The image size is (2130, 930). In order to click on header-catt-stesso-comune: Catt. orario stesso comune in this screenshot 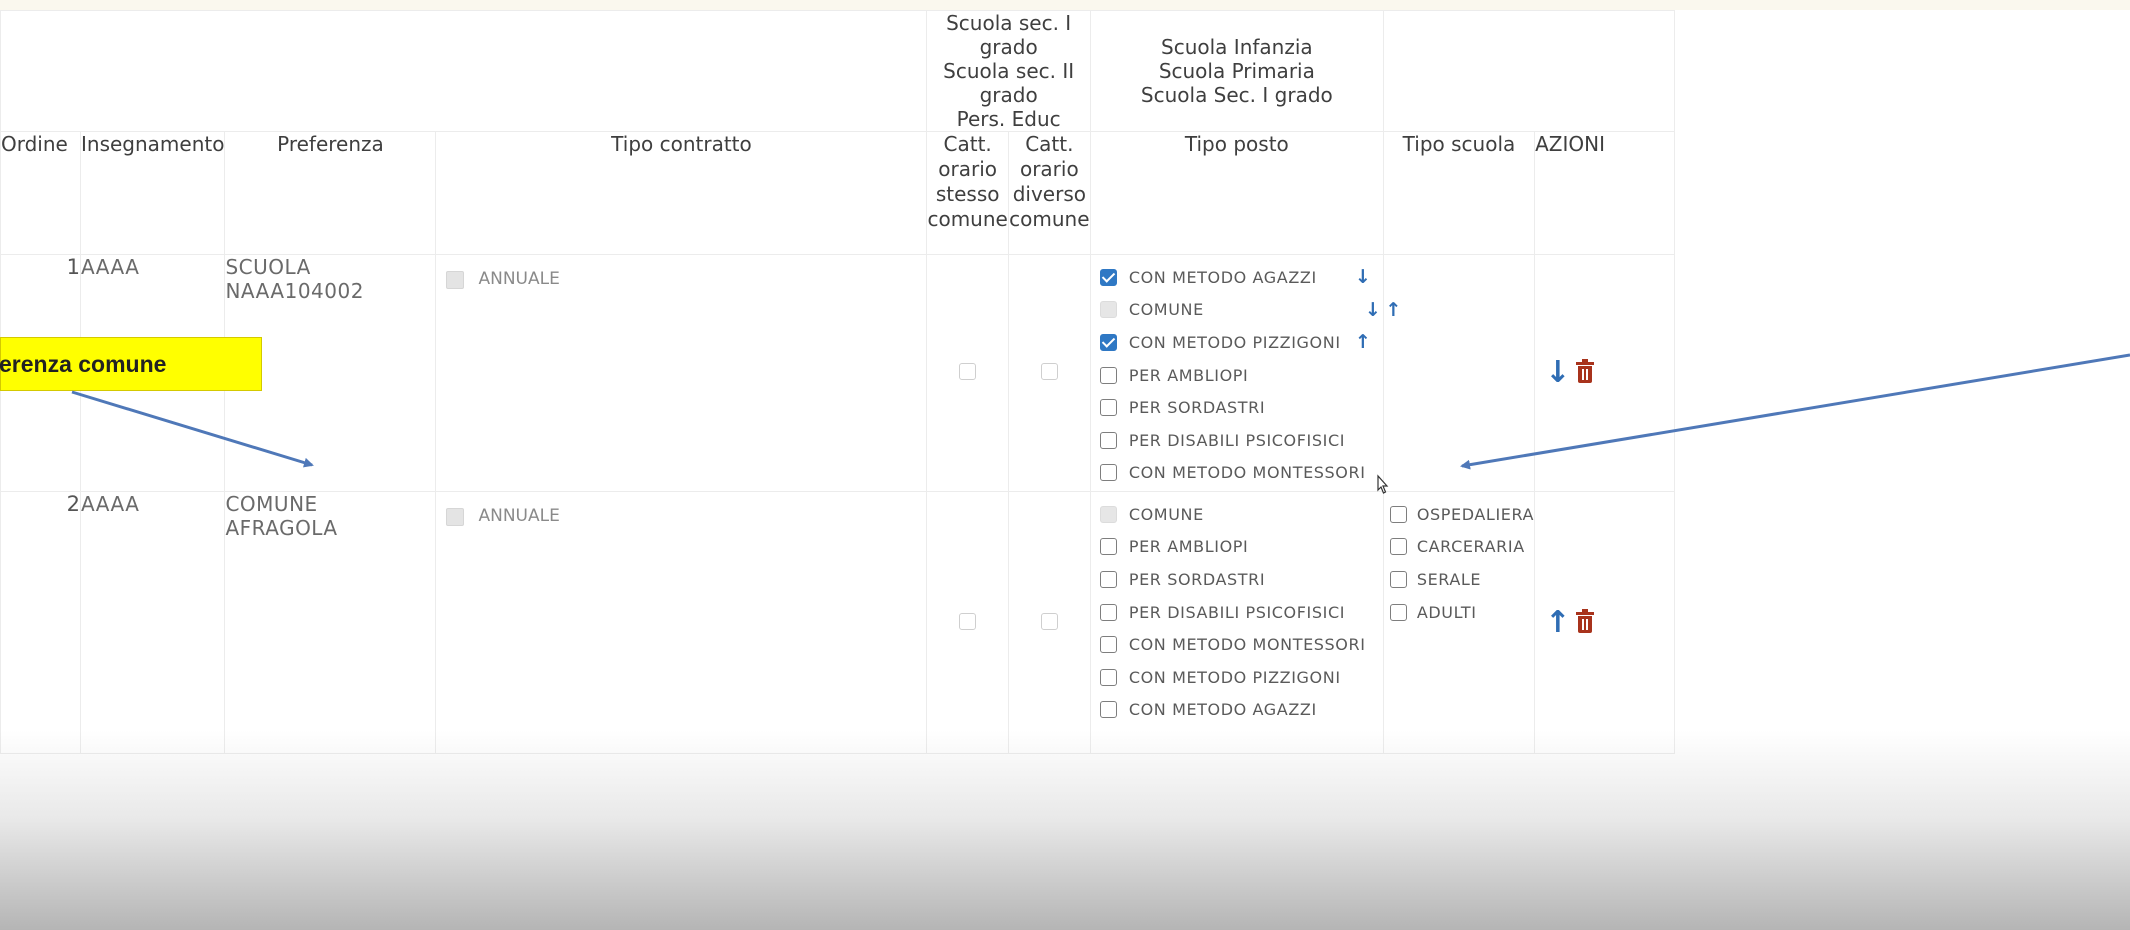, I will do `click(967, 193)`.